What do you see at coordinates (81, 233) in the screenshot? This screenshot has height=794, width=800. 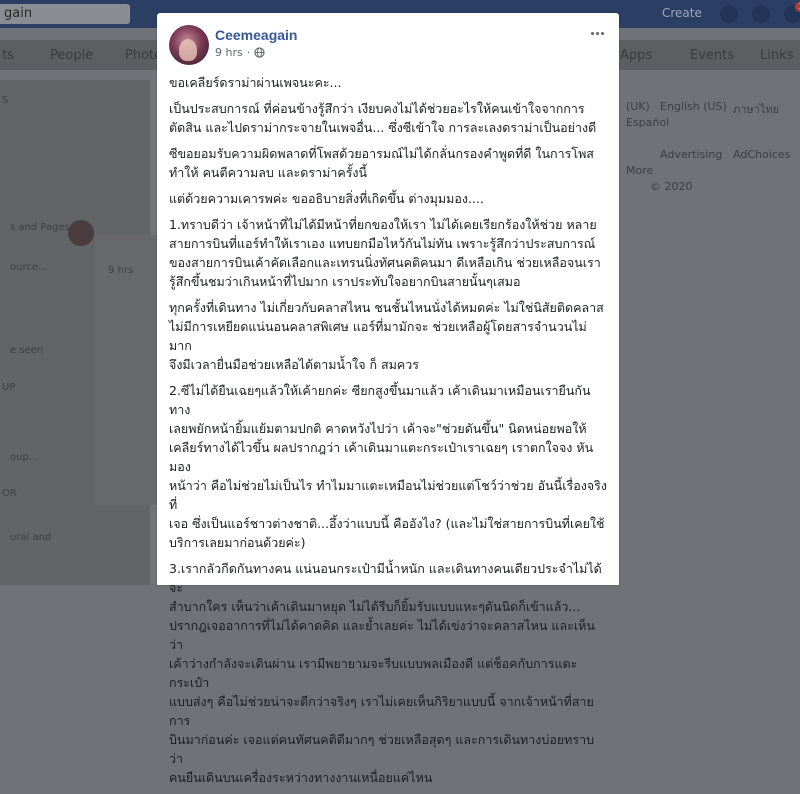 I see `background-avatar` at bounding box center [81, 233].